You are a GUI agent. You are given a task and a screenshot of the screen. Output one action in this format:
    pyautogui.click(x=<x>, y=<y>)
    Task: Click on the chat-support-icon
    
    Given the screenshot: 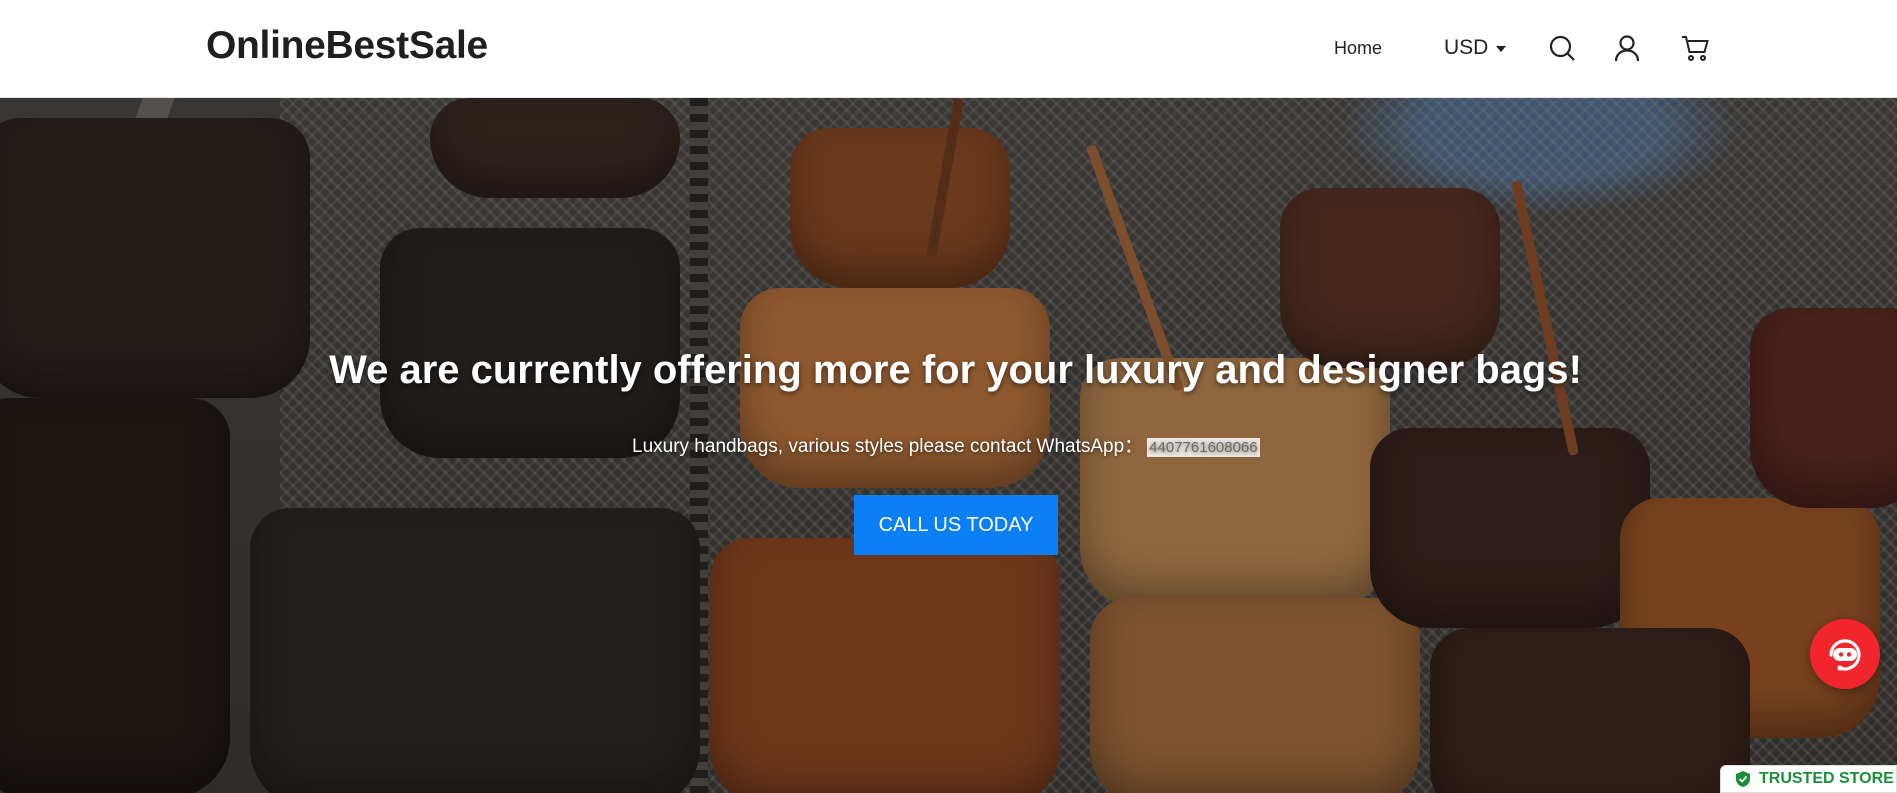 What is the action you would take?
    pyautogui.click(x=1845, y=655)
    